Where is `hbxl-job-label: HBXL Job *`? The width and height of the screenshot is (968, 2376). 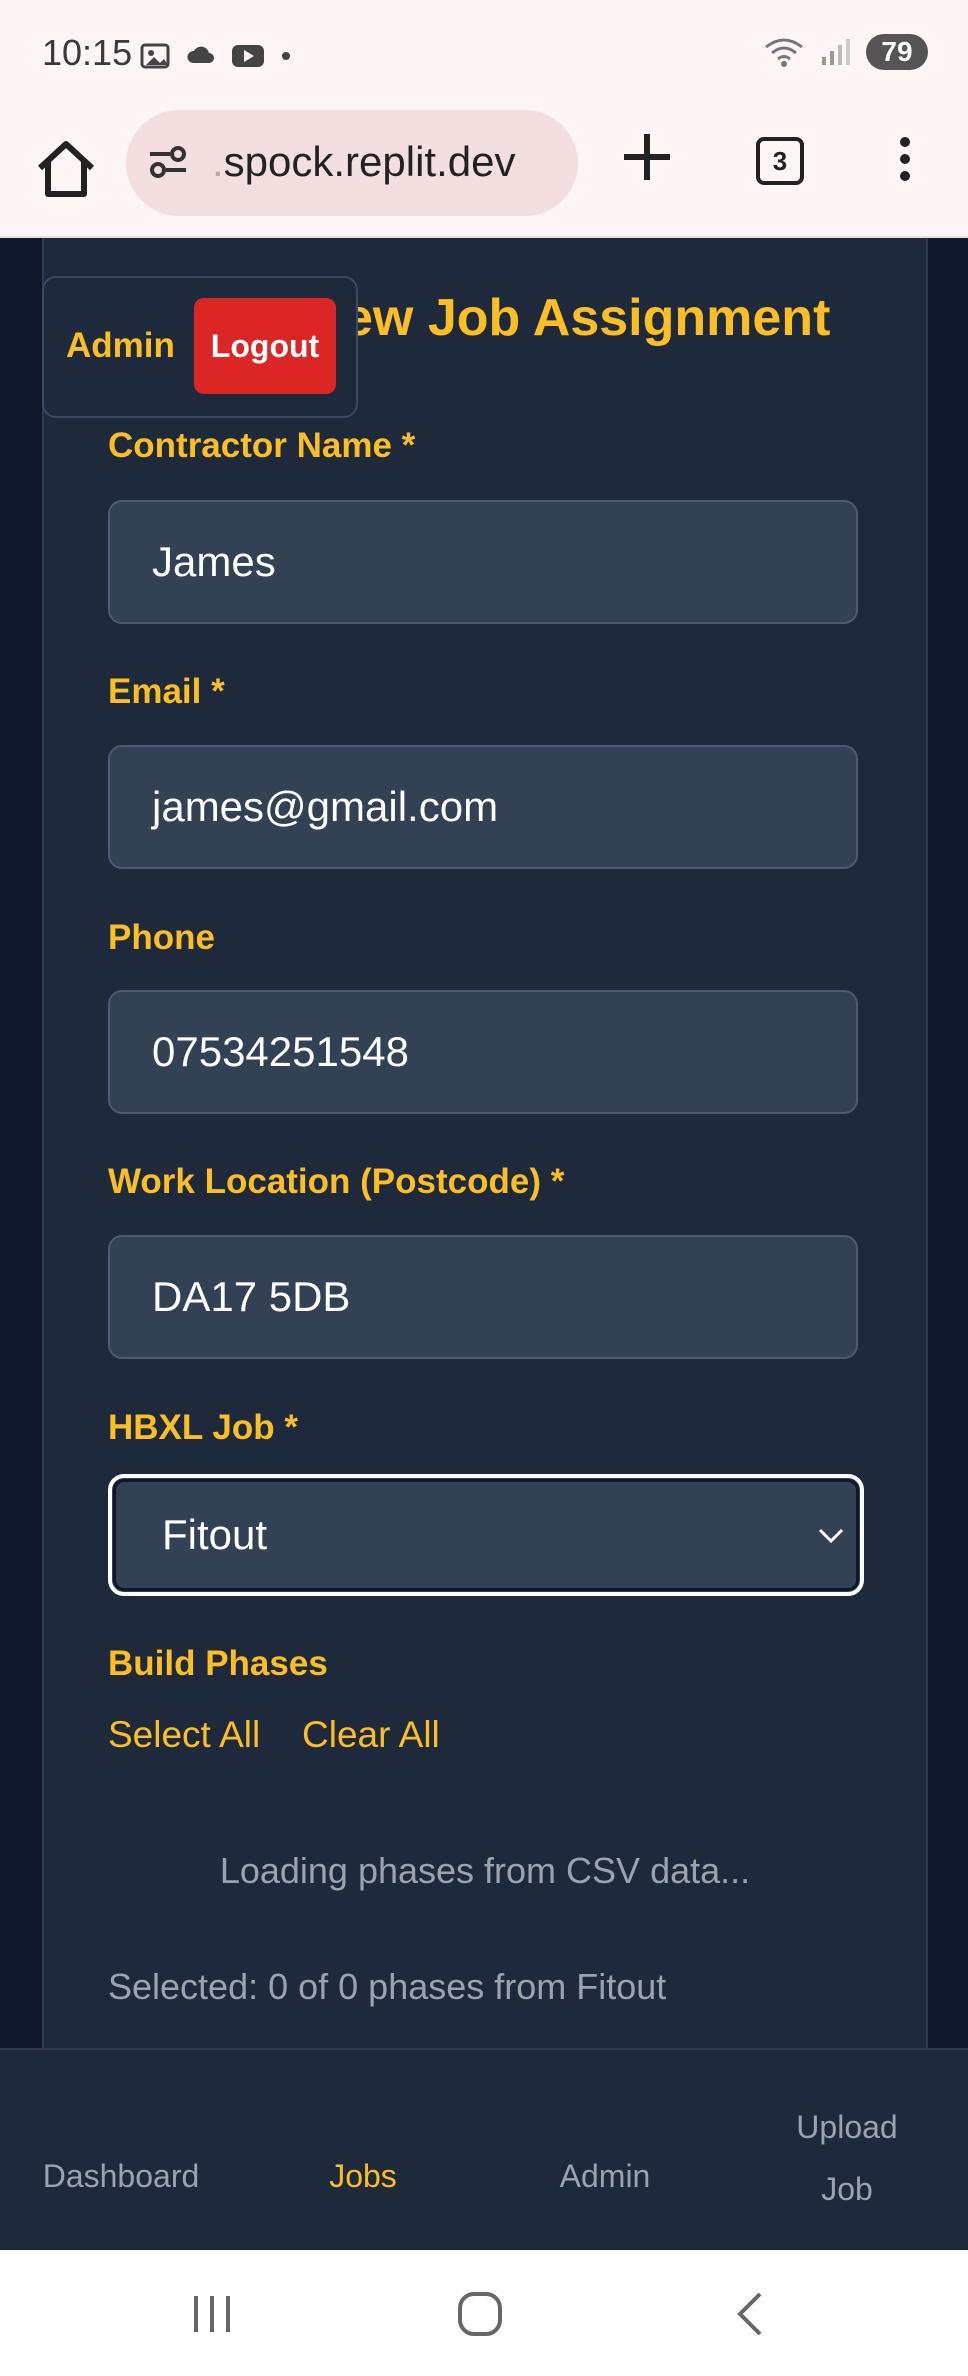
hbxl-job-label: HBXL Job * is located at coordinates (203, 1427).